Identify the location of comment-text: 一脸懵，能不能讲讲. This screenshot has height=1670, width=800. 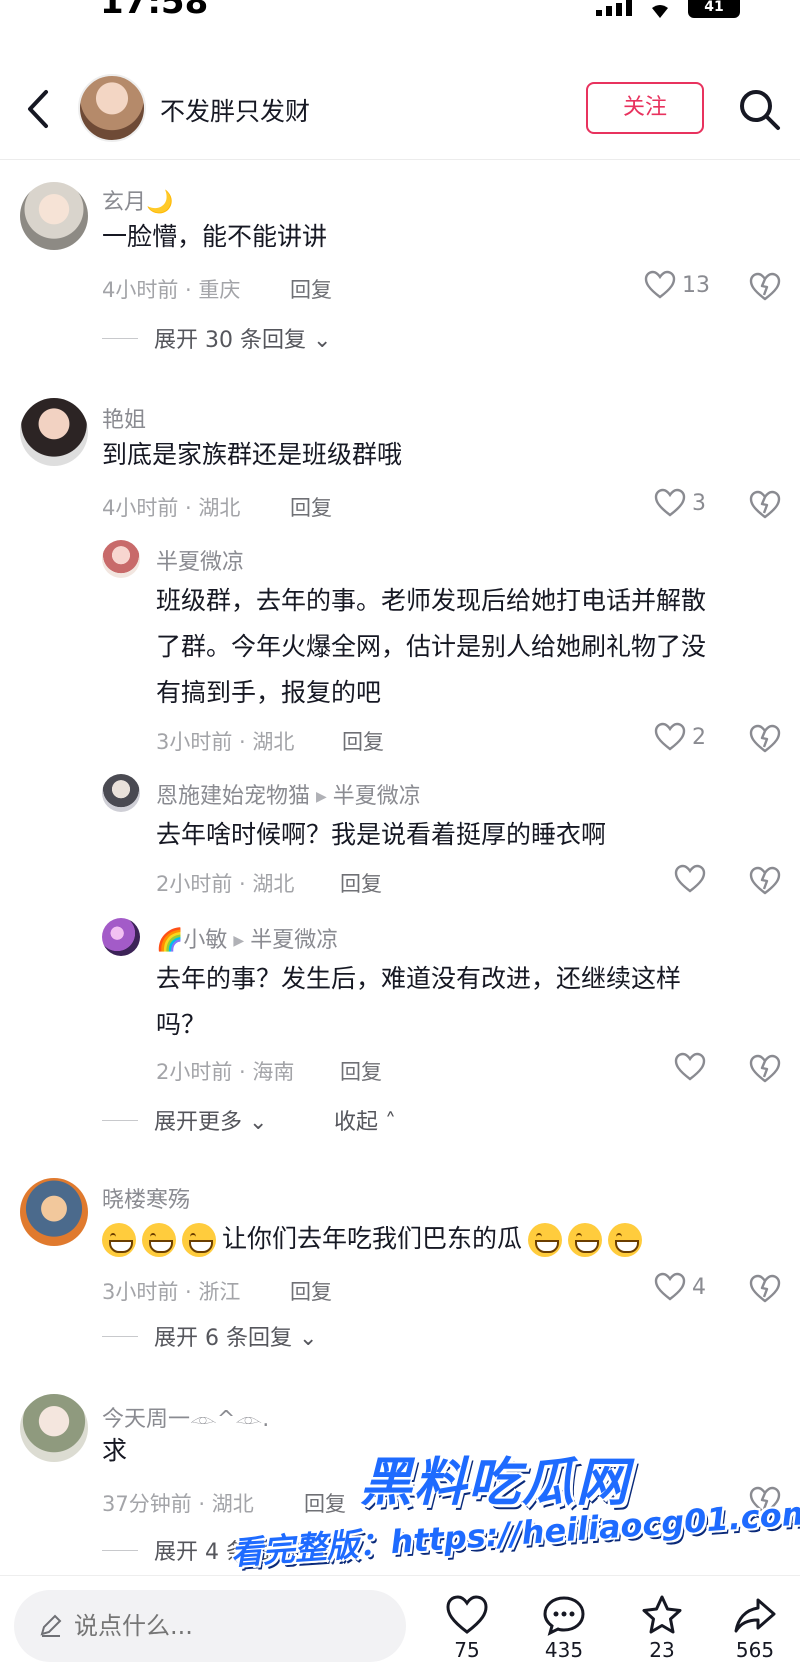
(215, 236).